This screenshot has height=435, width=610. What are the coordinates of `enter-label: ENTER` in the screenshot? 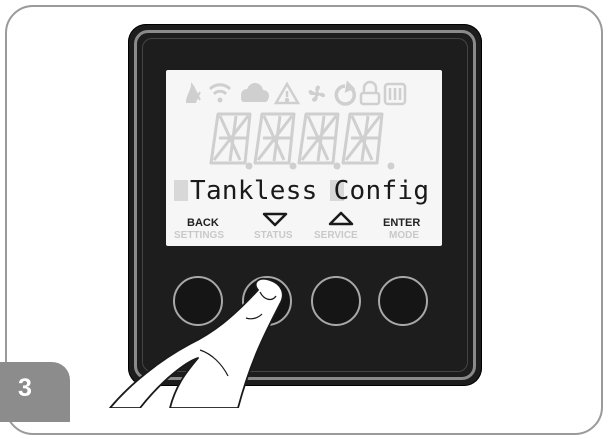 It's located at (402, 223).